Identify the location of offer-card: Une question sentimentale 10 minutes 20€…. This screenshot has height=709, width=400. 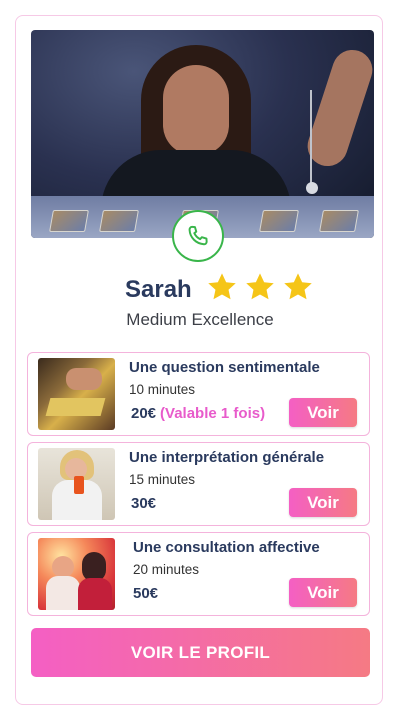
(198, 394).